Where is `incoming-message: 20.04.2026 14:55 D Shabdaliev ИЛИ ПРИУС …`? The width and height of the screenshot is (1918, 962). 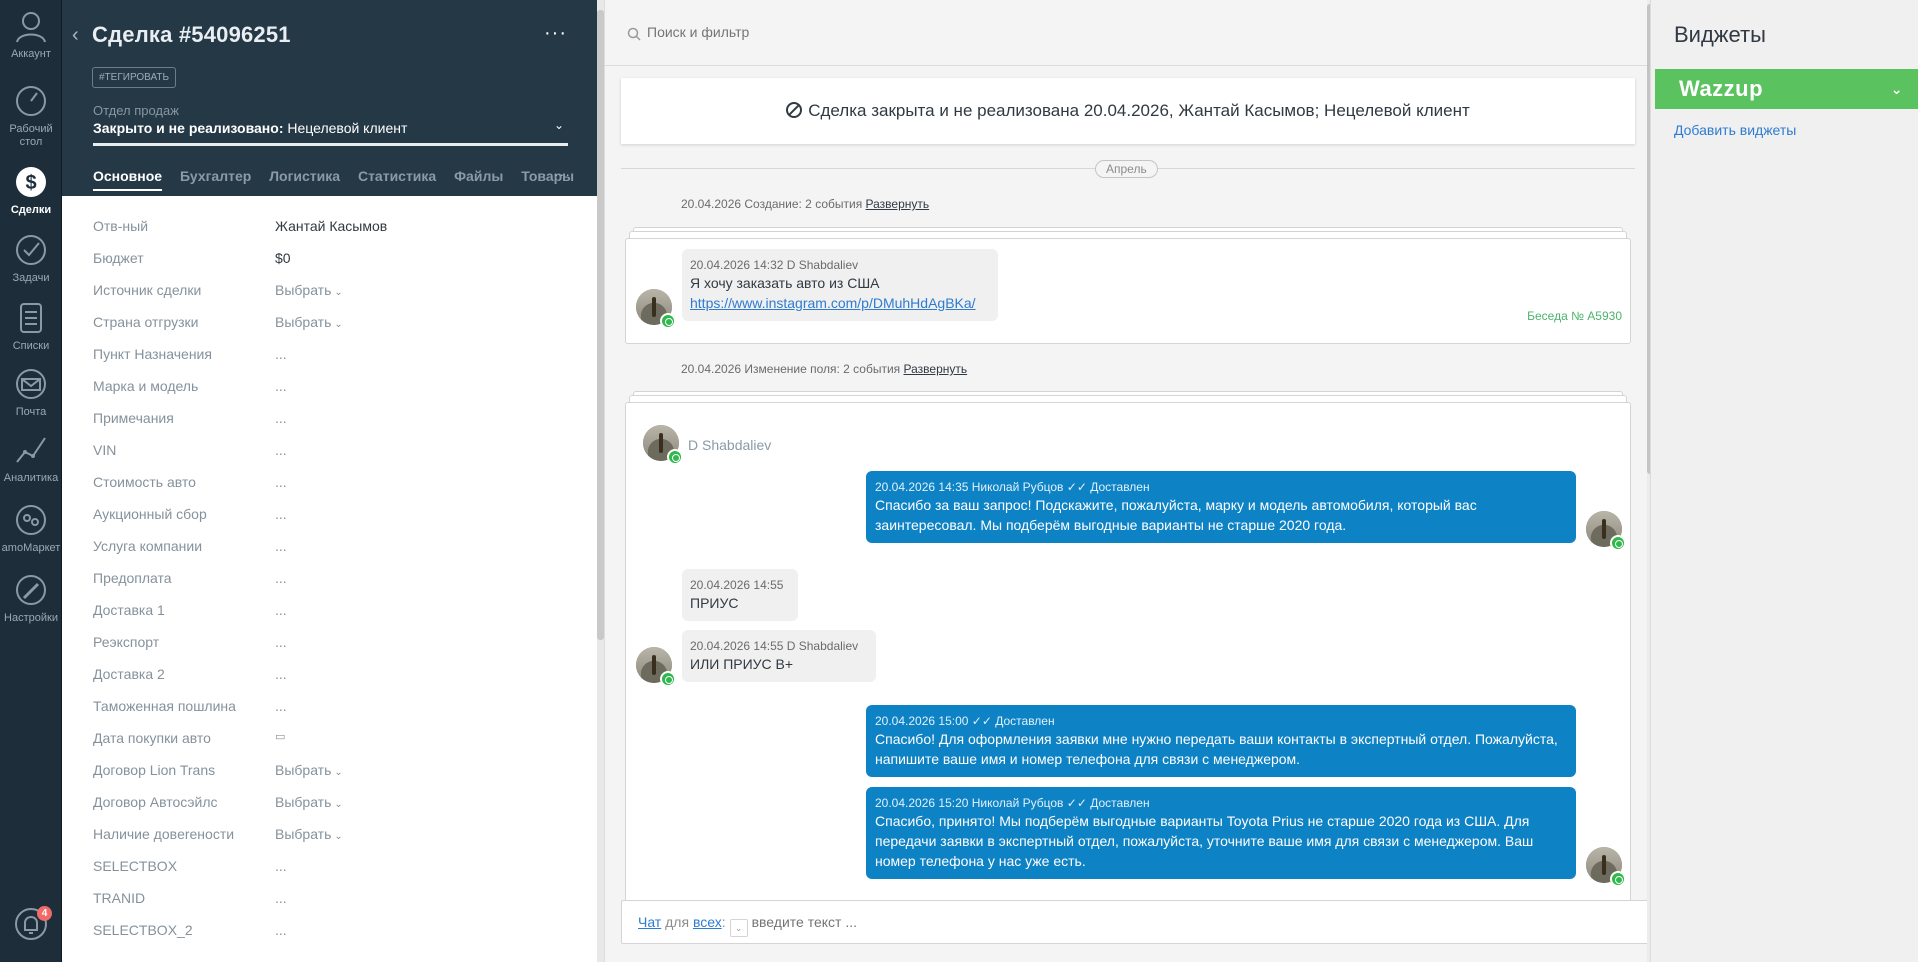 incoming-message: 20.04.2026 14:55 D Shabdaliev ИЛИ ПРИУС … is located at coordinates (779, 656).